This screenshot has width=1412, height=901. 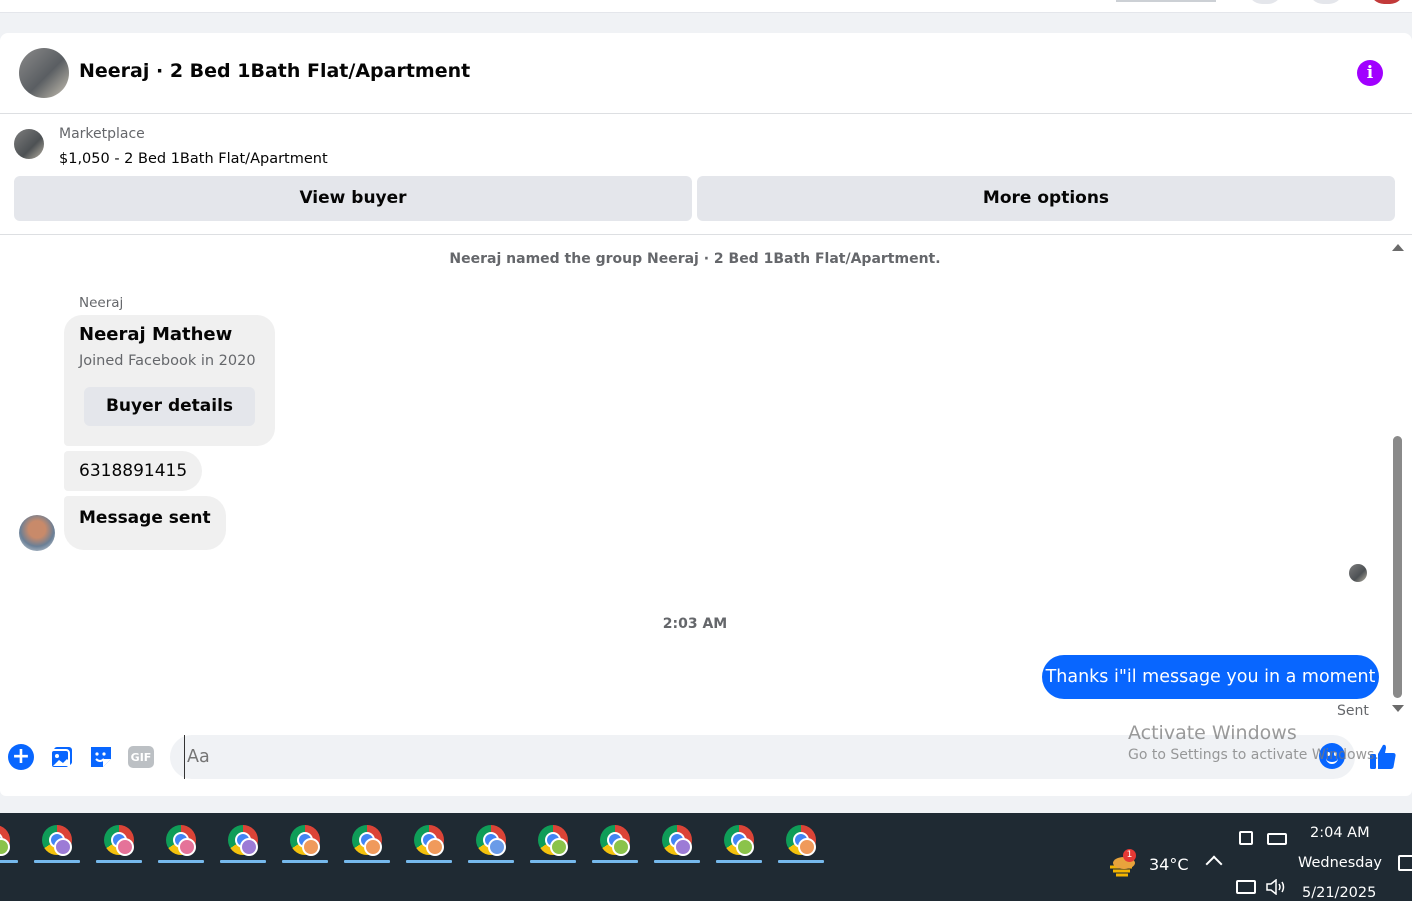 What do you see at coordinates (145, 523) in the screenshot?
I see `incoming-message-sent: Message sent` at bounding box center [145, 523].